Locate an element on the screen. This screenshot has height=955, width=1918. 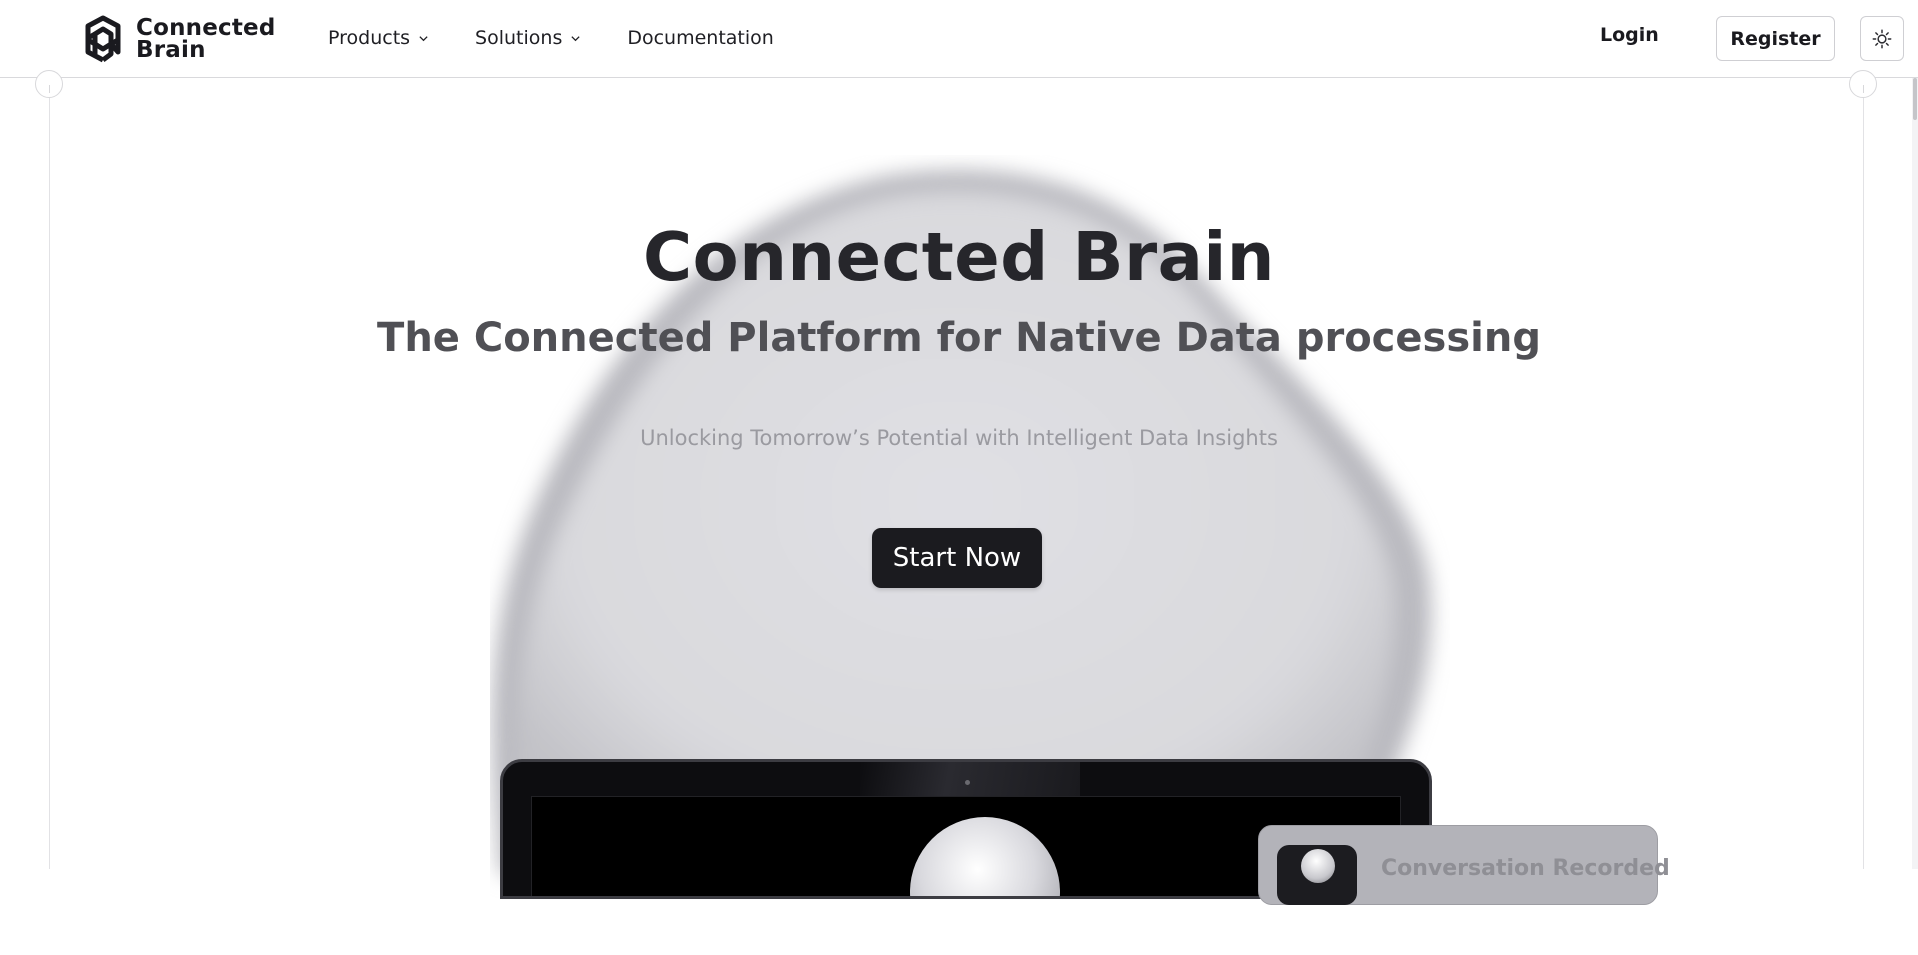
logo: Connected Brain is located at coordinates (177, 39).